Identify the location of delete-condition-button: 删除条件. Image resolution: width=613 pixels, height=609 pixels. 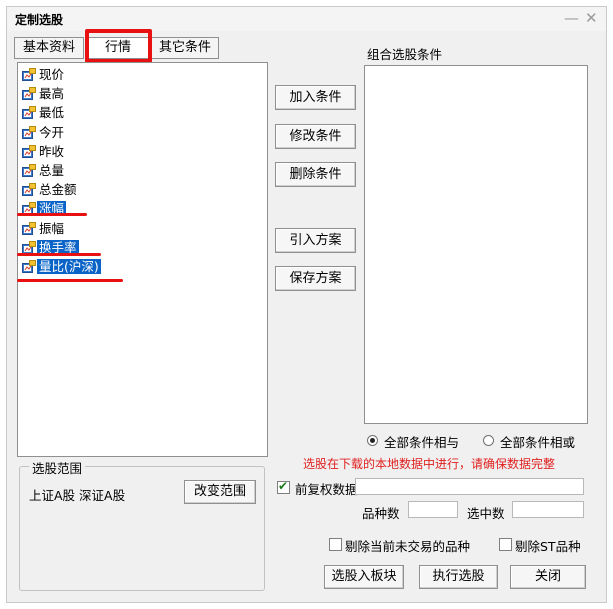
(315, 174).